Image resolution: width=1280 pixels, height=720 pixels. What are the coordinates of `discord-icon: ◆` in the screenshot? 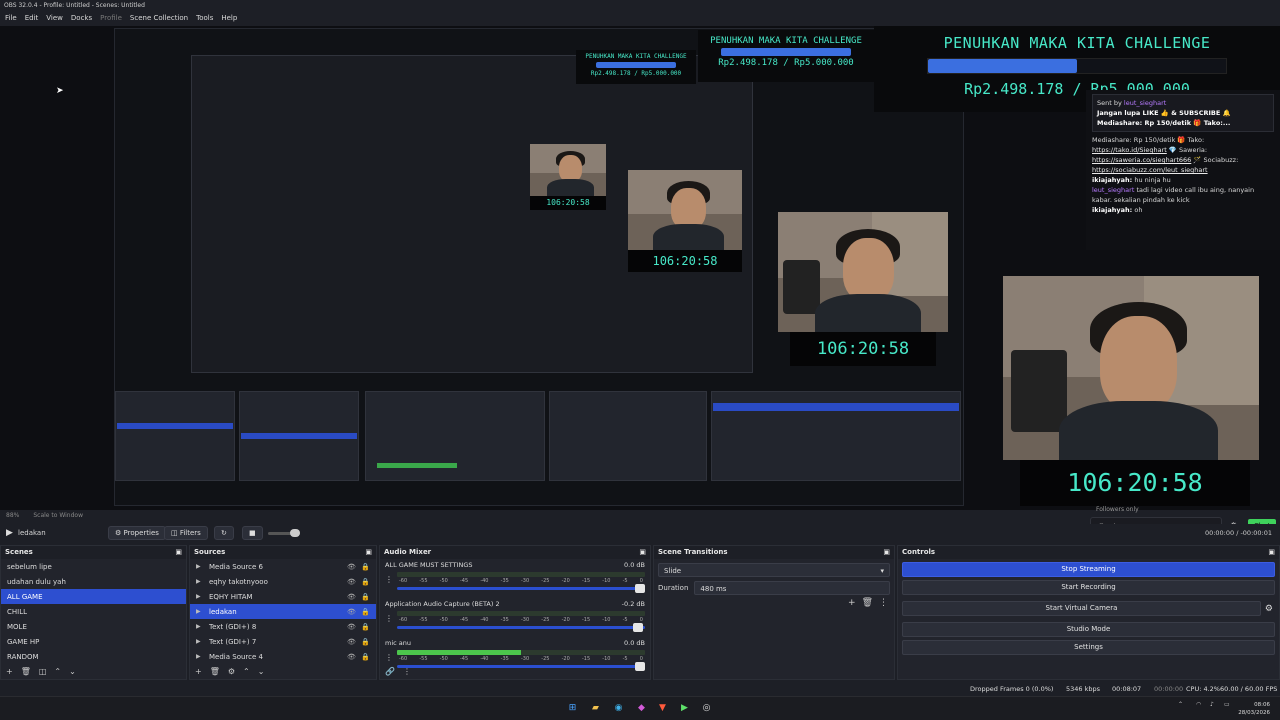 It's located at (641, 708).